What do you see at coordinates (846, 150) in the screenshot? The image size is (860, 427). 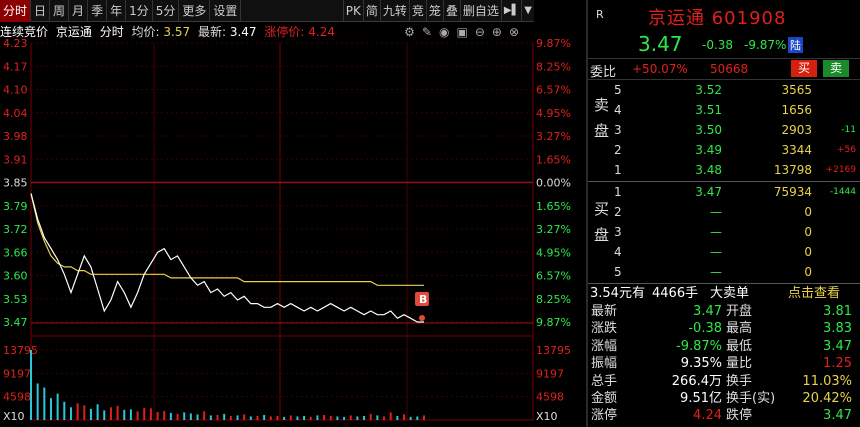 I see `ask-change: +56` at bounding box center [846, 150].